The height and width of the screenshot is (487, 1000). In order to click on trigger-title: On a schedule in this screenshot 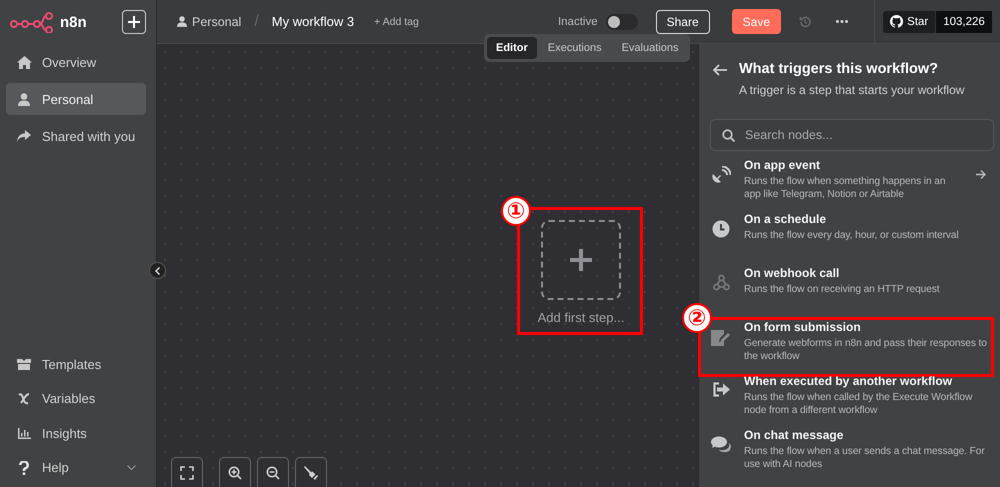, I will do `click(786, 219)`.